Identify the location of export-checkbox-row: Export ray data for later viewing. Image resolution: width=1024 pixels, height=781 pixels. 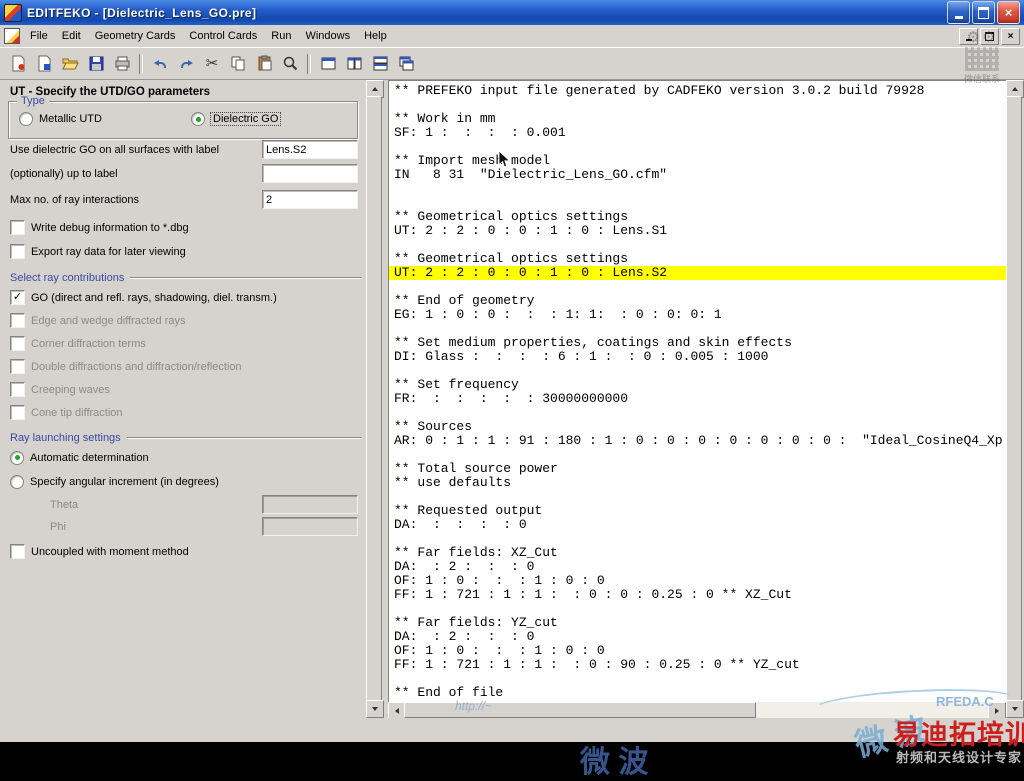
(184, 251).